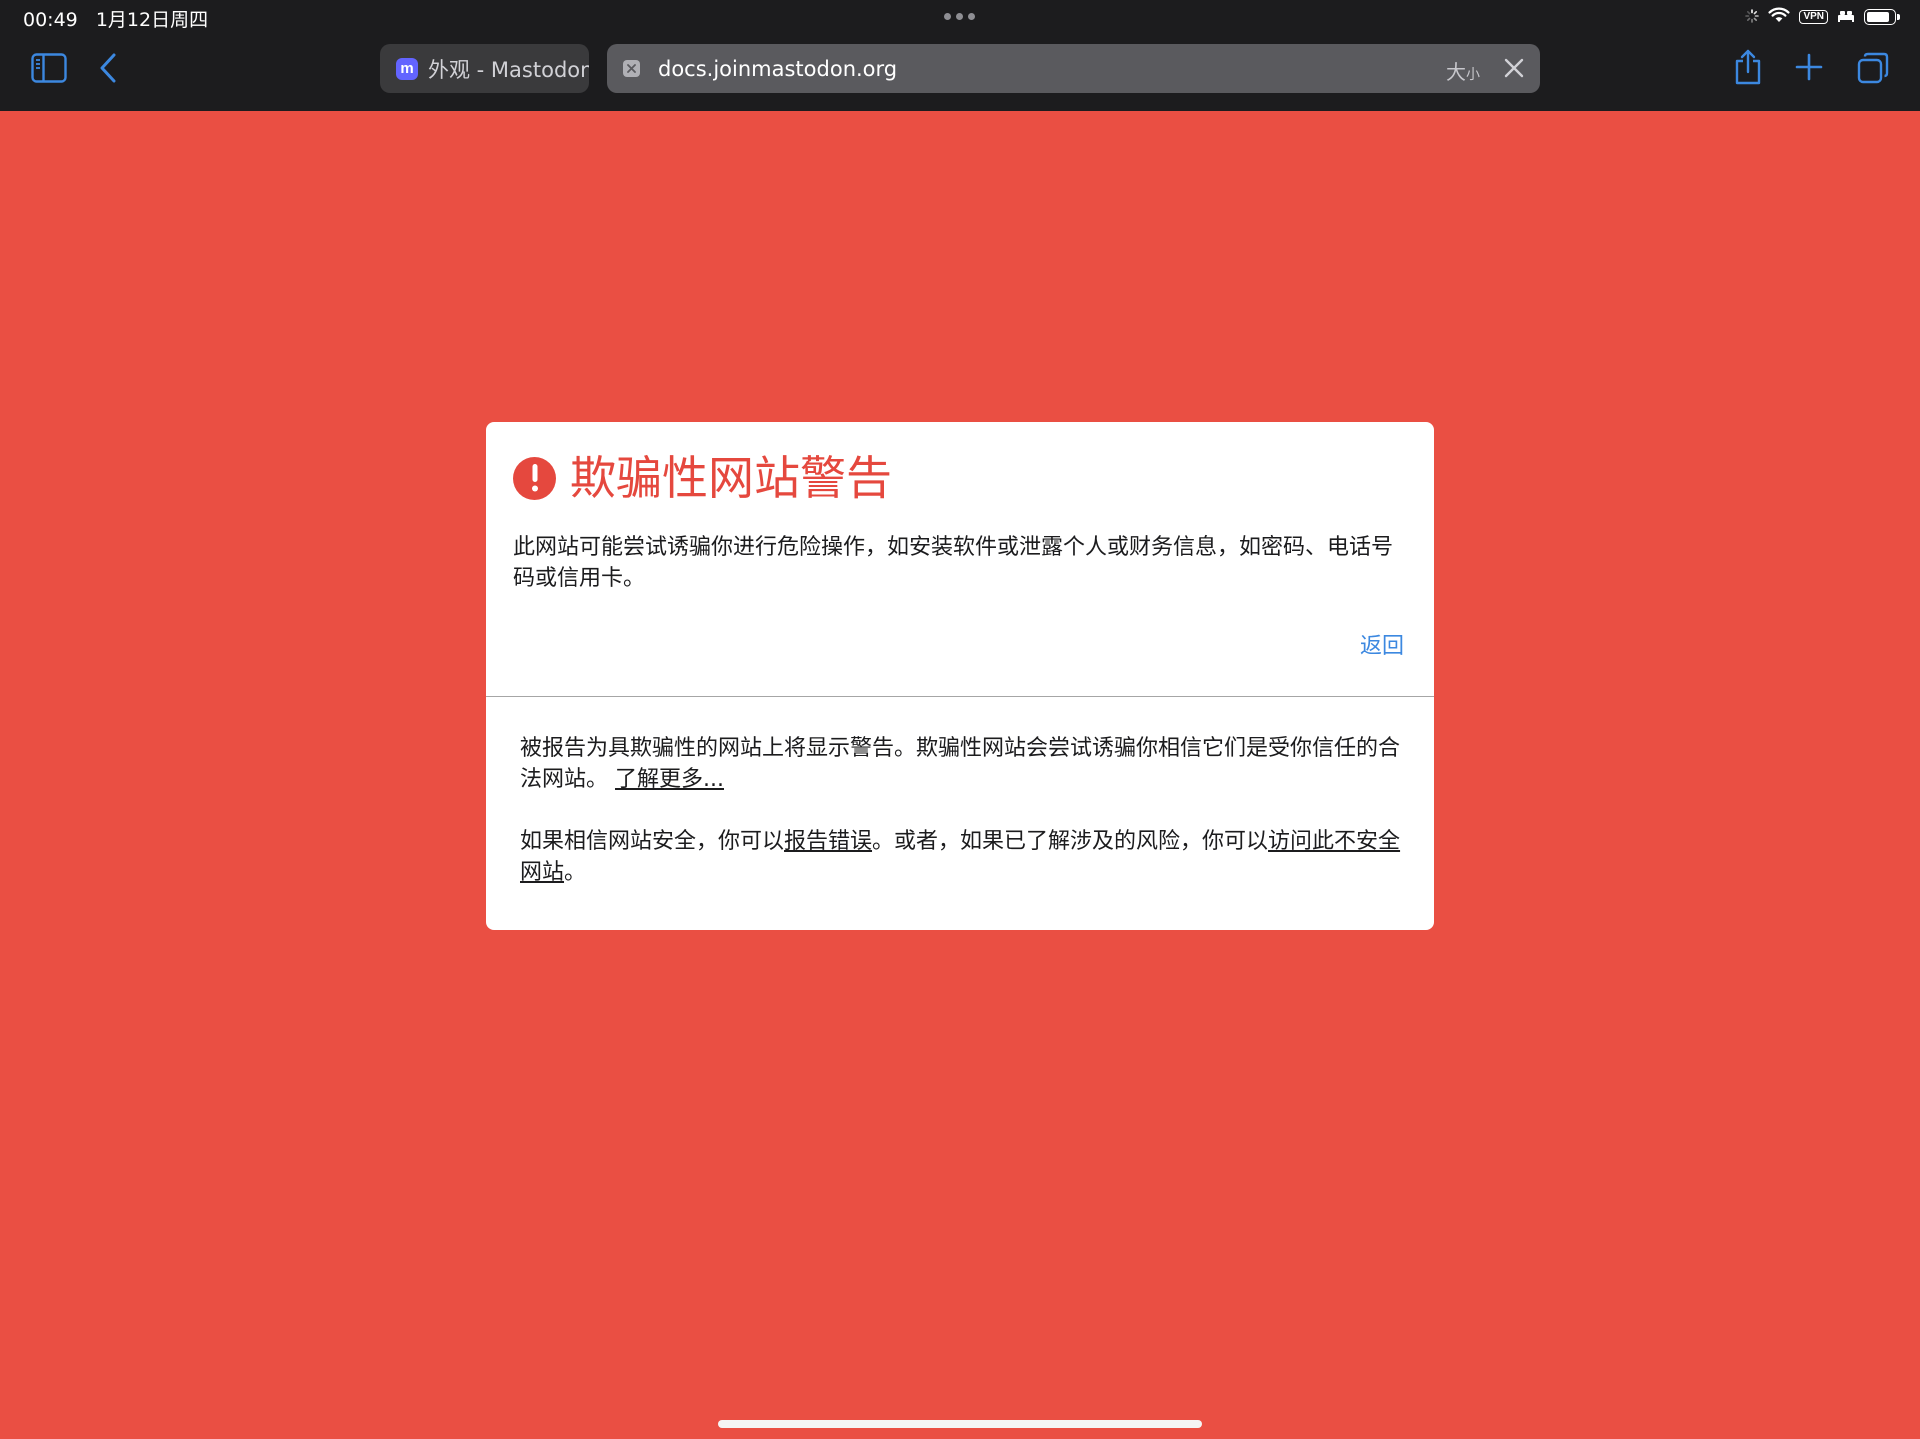 The height and width of the screenshot is (1439, 1920). I want to click on sidebar-icon, so click(49, 68).